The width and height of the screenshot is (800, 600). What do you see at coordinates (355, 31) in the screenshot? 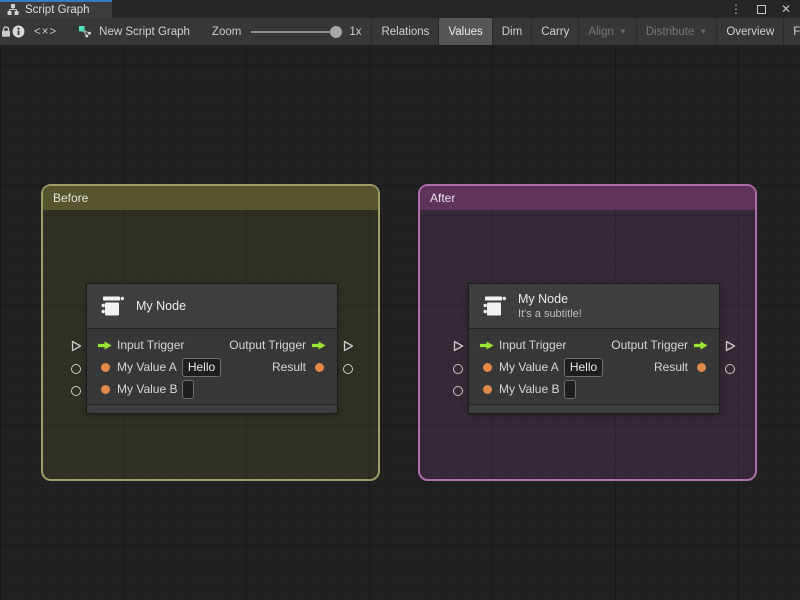
I see `zoom-value: 1x` at bounding box center [355, 31].